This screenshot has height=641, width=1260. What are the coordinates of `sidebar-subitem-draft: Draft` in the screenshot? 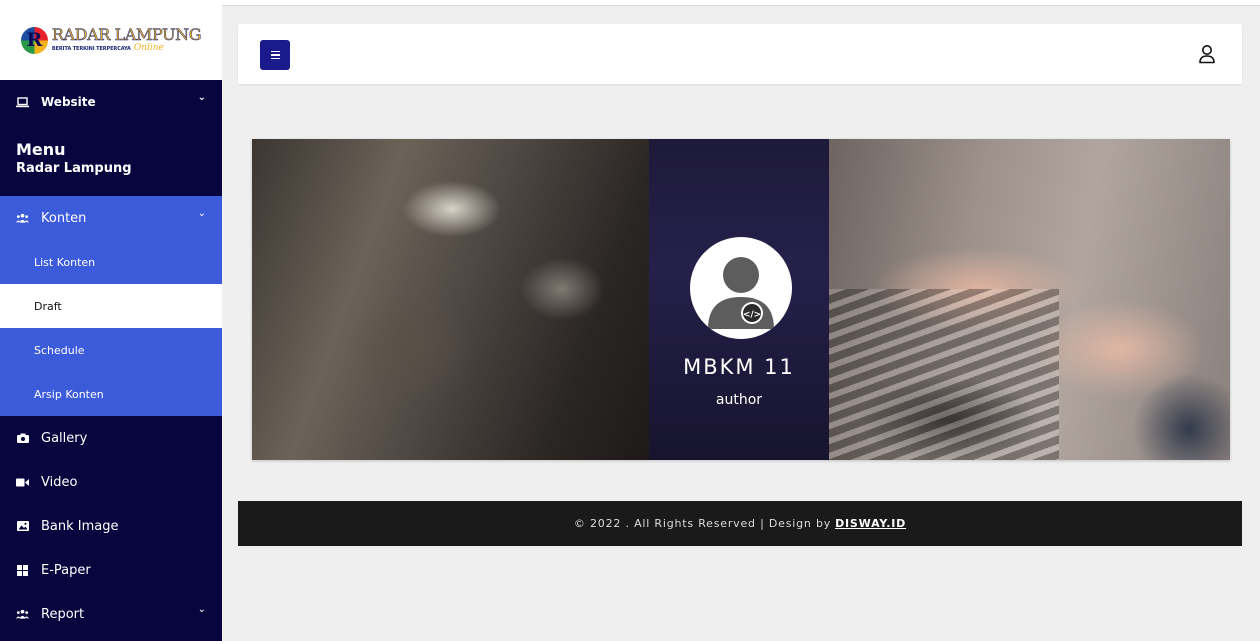 It's located at (111, 306).